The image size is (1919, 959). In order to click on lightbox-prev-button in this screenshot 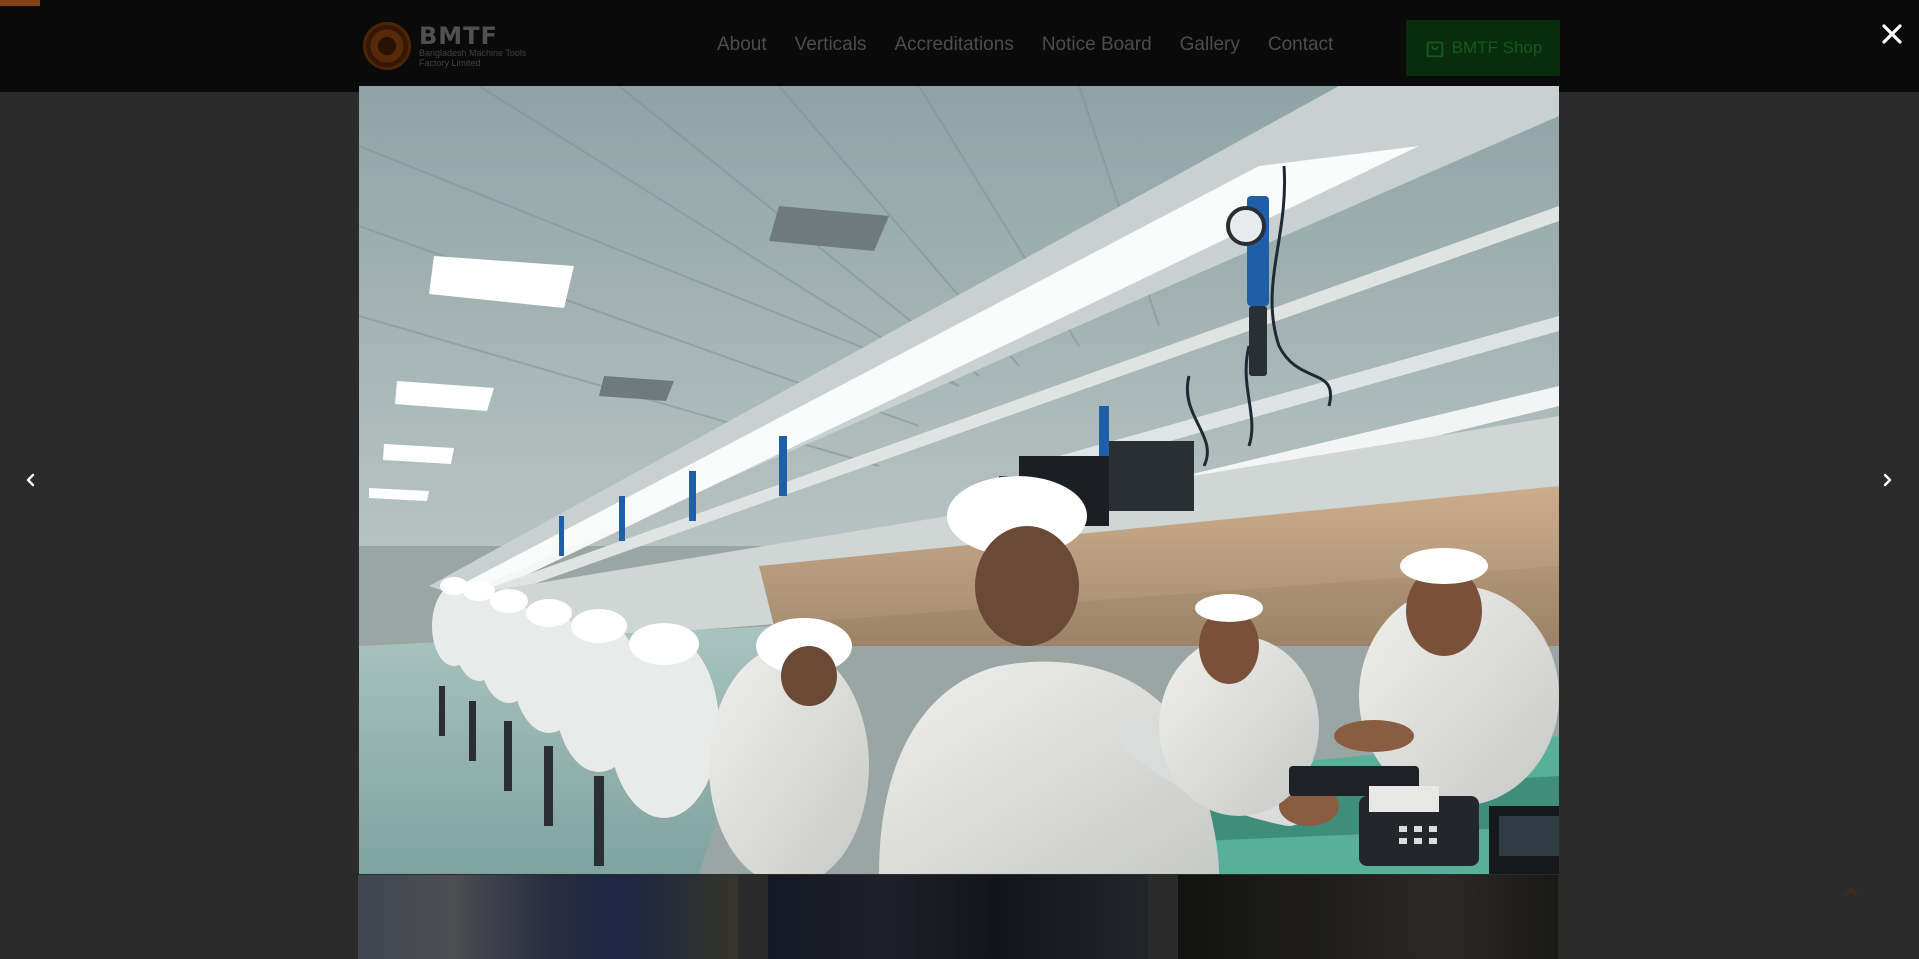, I will do `click(31, 480)`.